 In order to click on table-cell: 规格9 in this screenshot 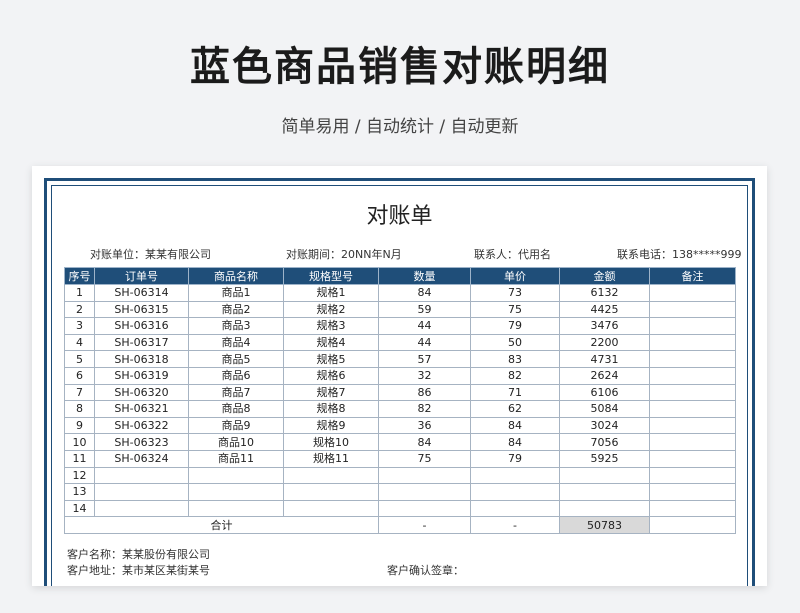, I will do `click(331, 425)`.